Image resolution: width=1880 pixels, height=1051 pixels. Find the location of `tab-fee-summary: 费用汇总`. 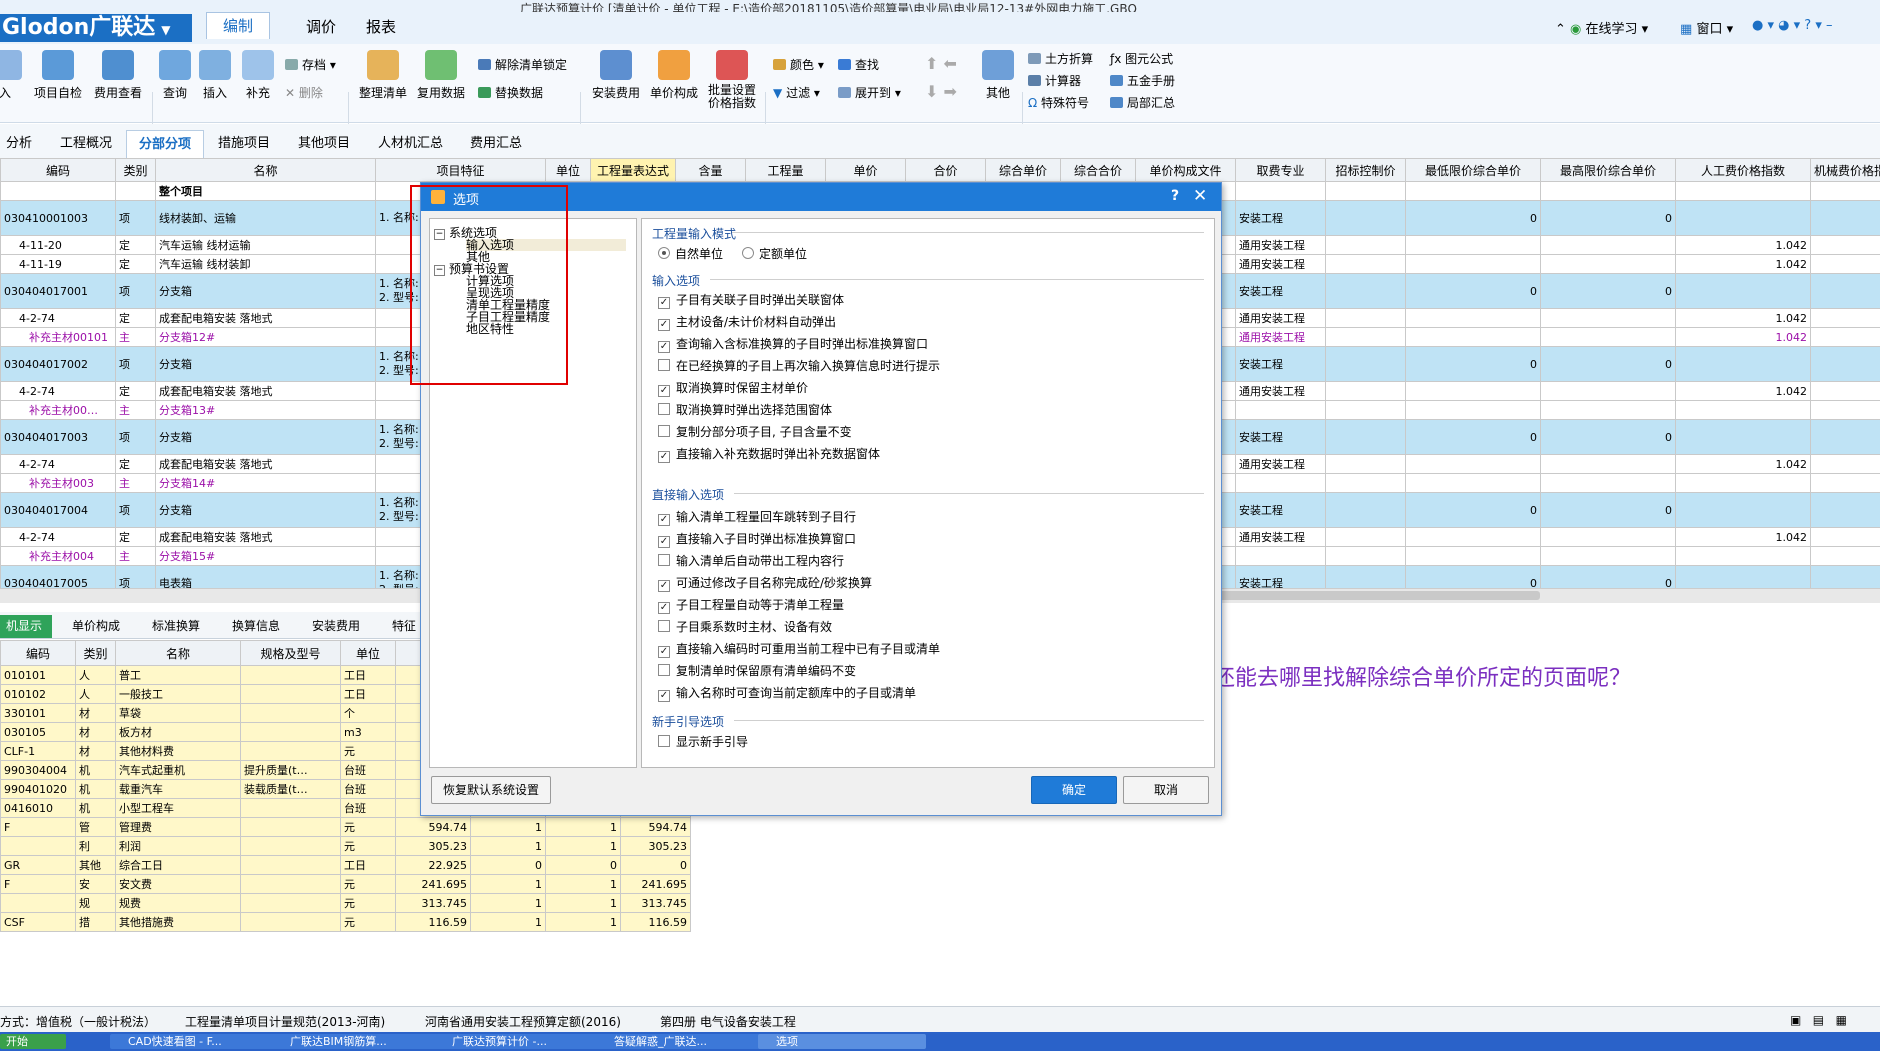

tab-fee-summary: 费用汇总 is located at coordinates (496, 144).